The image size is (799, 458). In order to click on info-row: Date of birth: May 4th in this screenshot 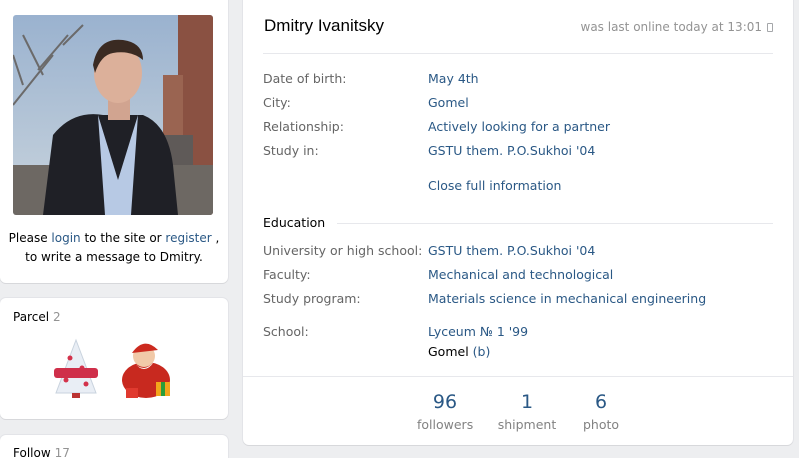, I will do `click(518, 79)`.